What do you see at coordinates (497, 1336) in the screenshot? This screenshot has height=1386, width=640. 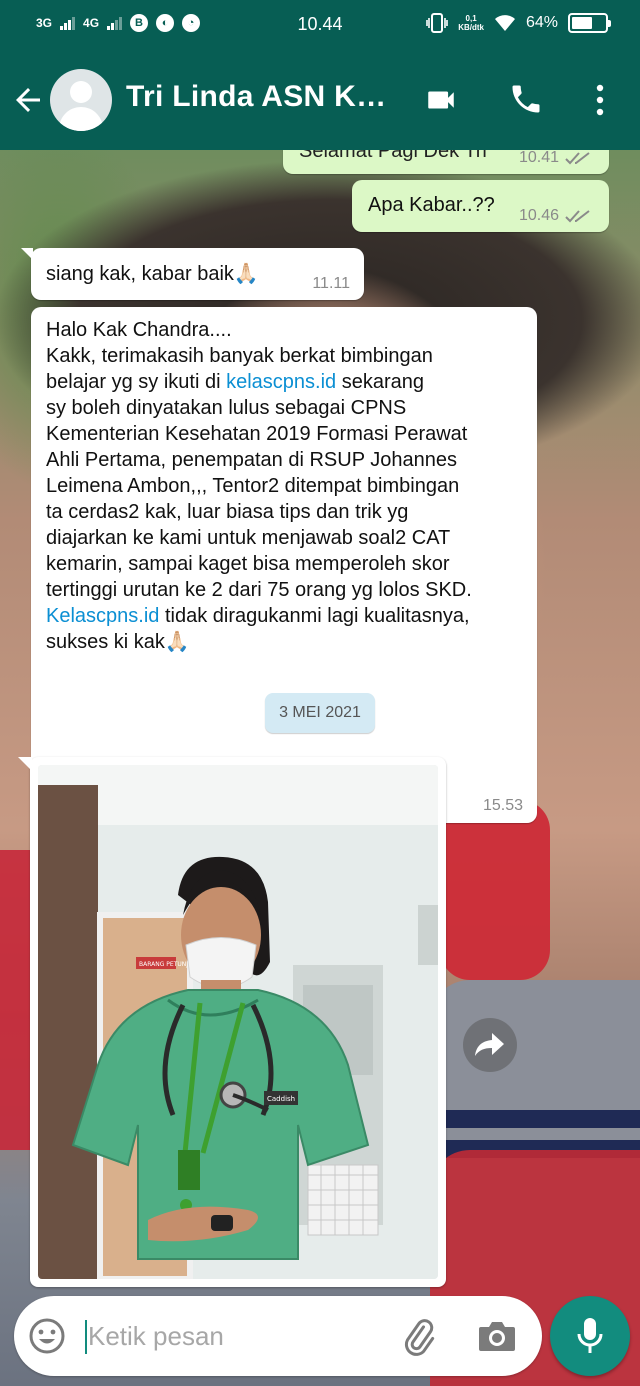 I see `camera-icon` at bounding box center [497, 1336].